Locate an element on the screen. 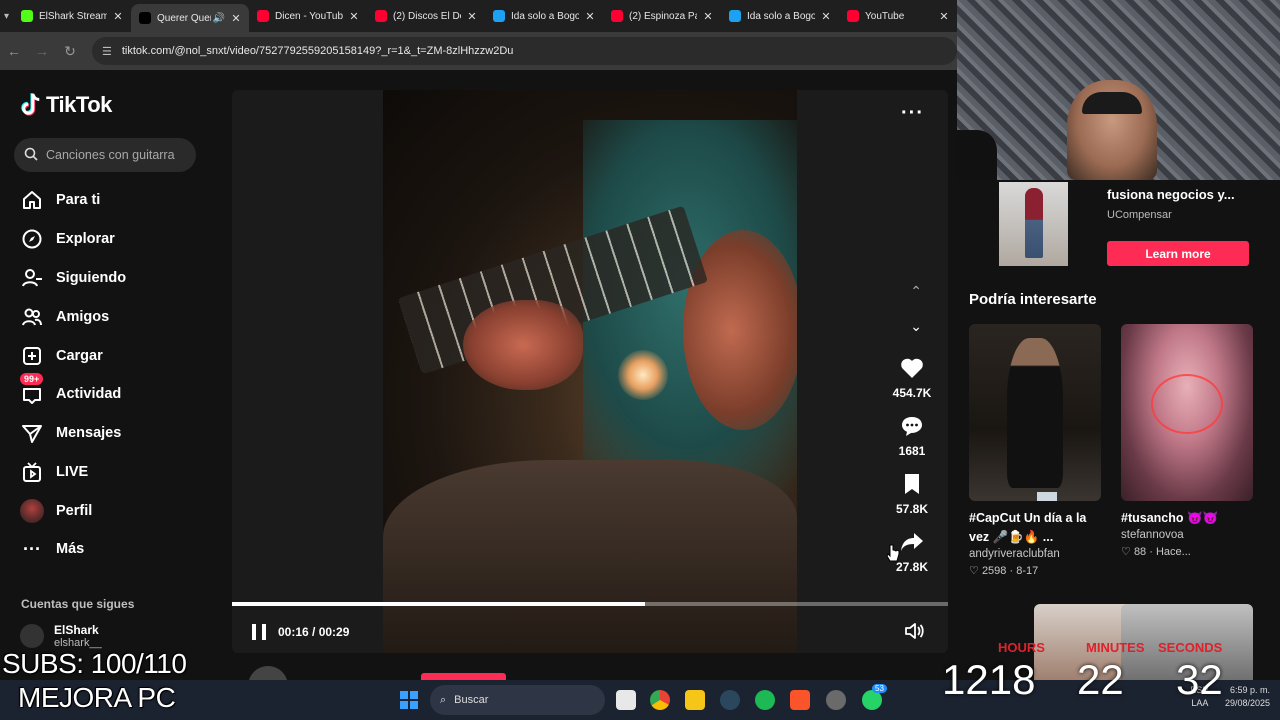 Image resolution: width=1280 pixels, height=720 pixels. compass-icon is located at coordinates (32, 239).